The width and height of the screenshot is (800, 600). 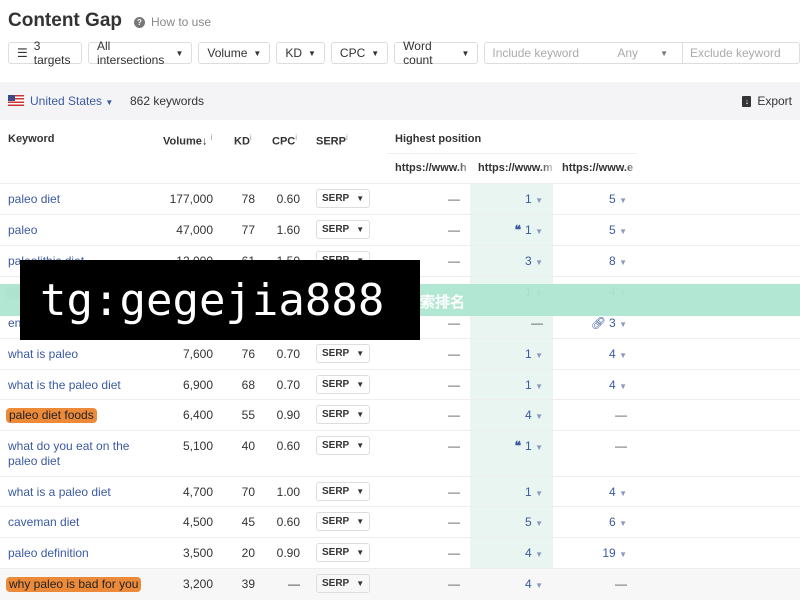 What do you see at coordinates (434, 168) in the screenshot?
I see `target-header-1: https://www.h` at bounding box center [434, 168].